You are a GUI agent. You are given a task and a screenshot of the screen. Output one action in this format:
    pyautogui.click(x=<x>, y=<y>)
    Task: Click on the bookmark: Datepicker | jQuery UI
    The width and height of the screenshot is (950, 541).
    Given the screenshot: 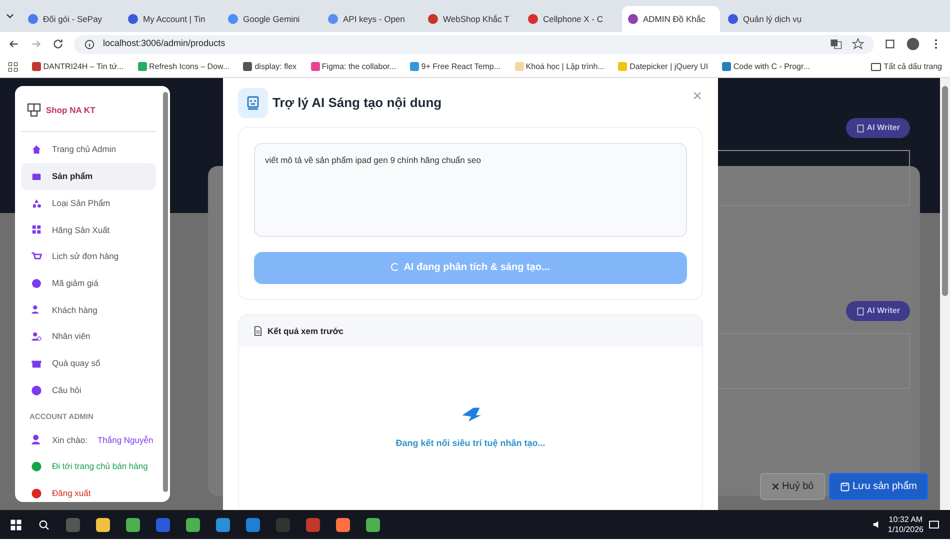 What is the action you would take?
    pyautogui.click(x=663, y=66)
    